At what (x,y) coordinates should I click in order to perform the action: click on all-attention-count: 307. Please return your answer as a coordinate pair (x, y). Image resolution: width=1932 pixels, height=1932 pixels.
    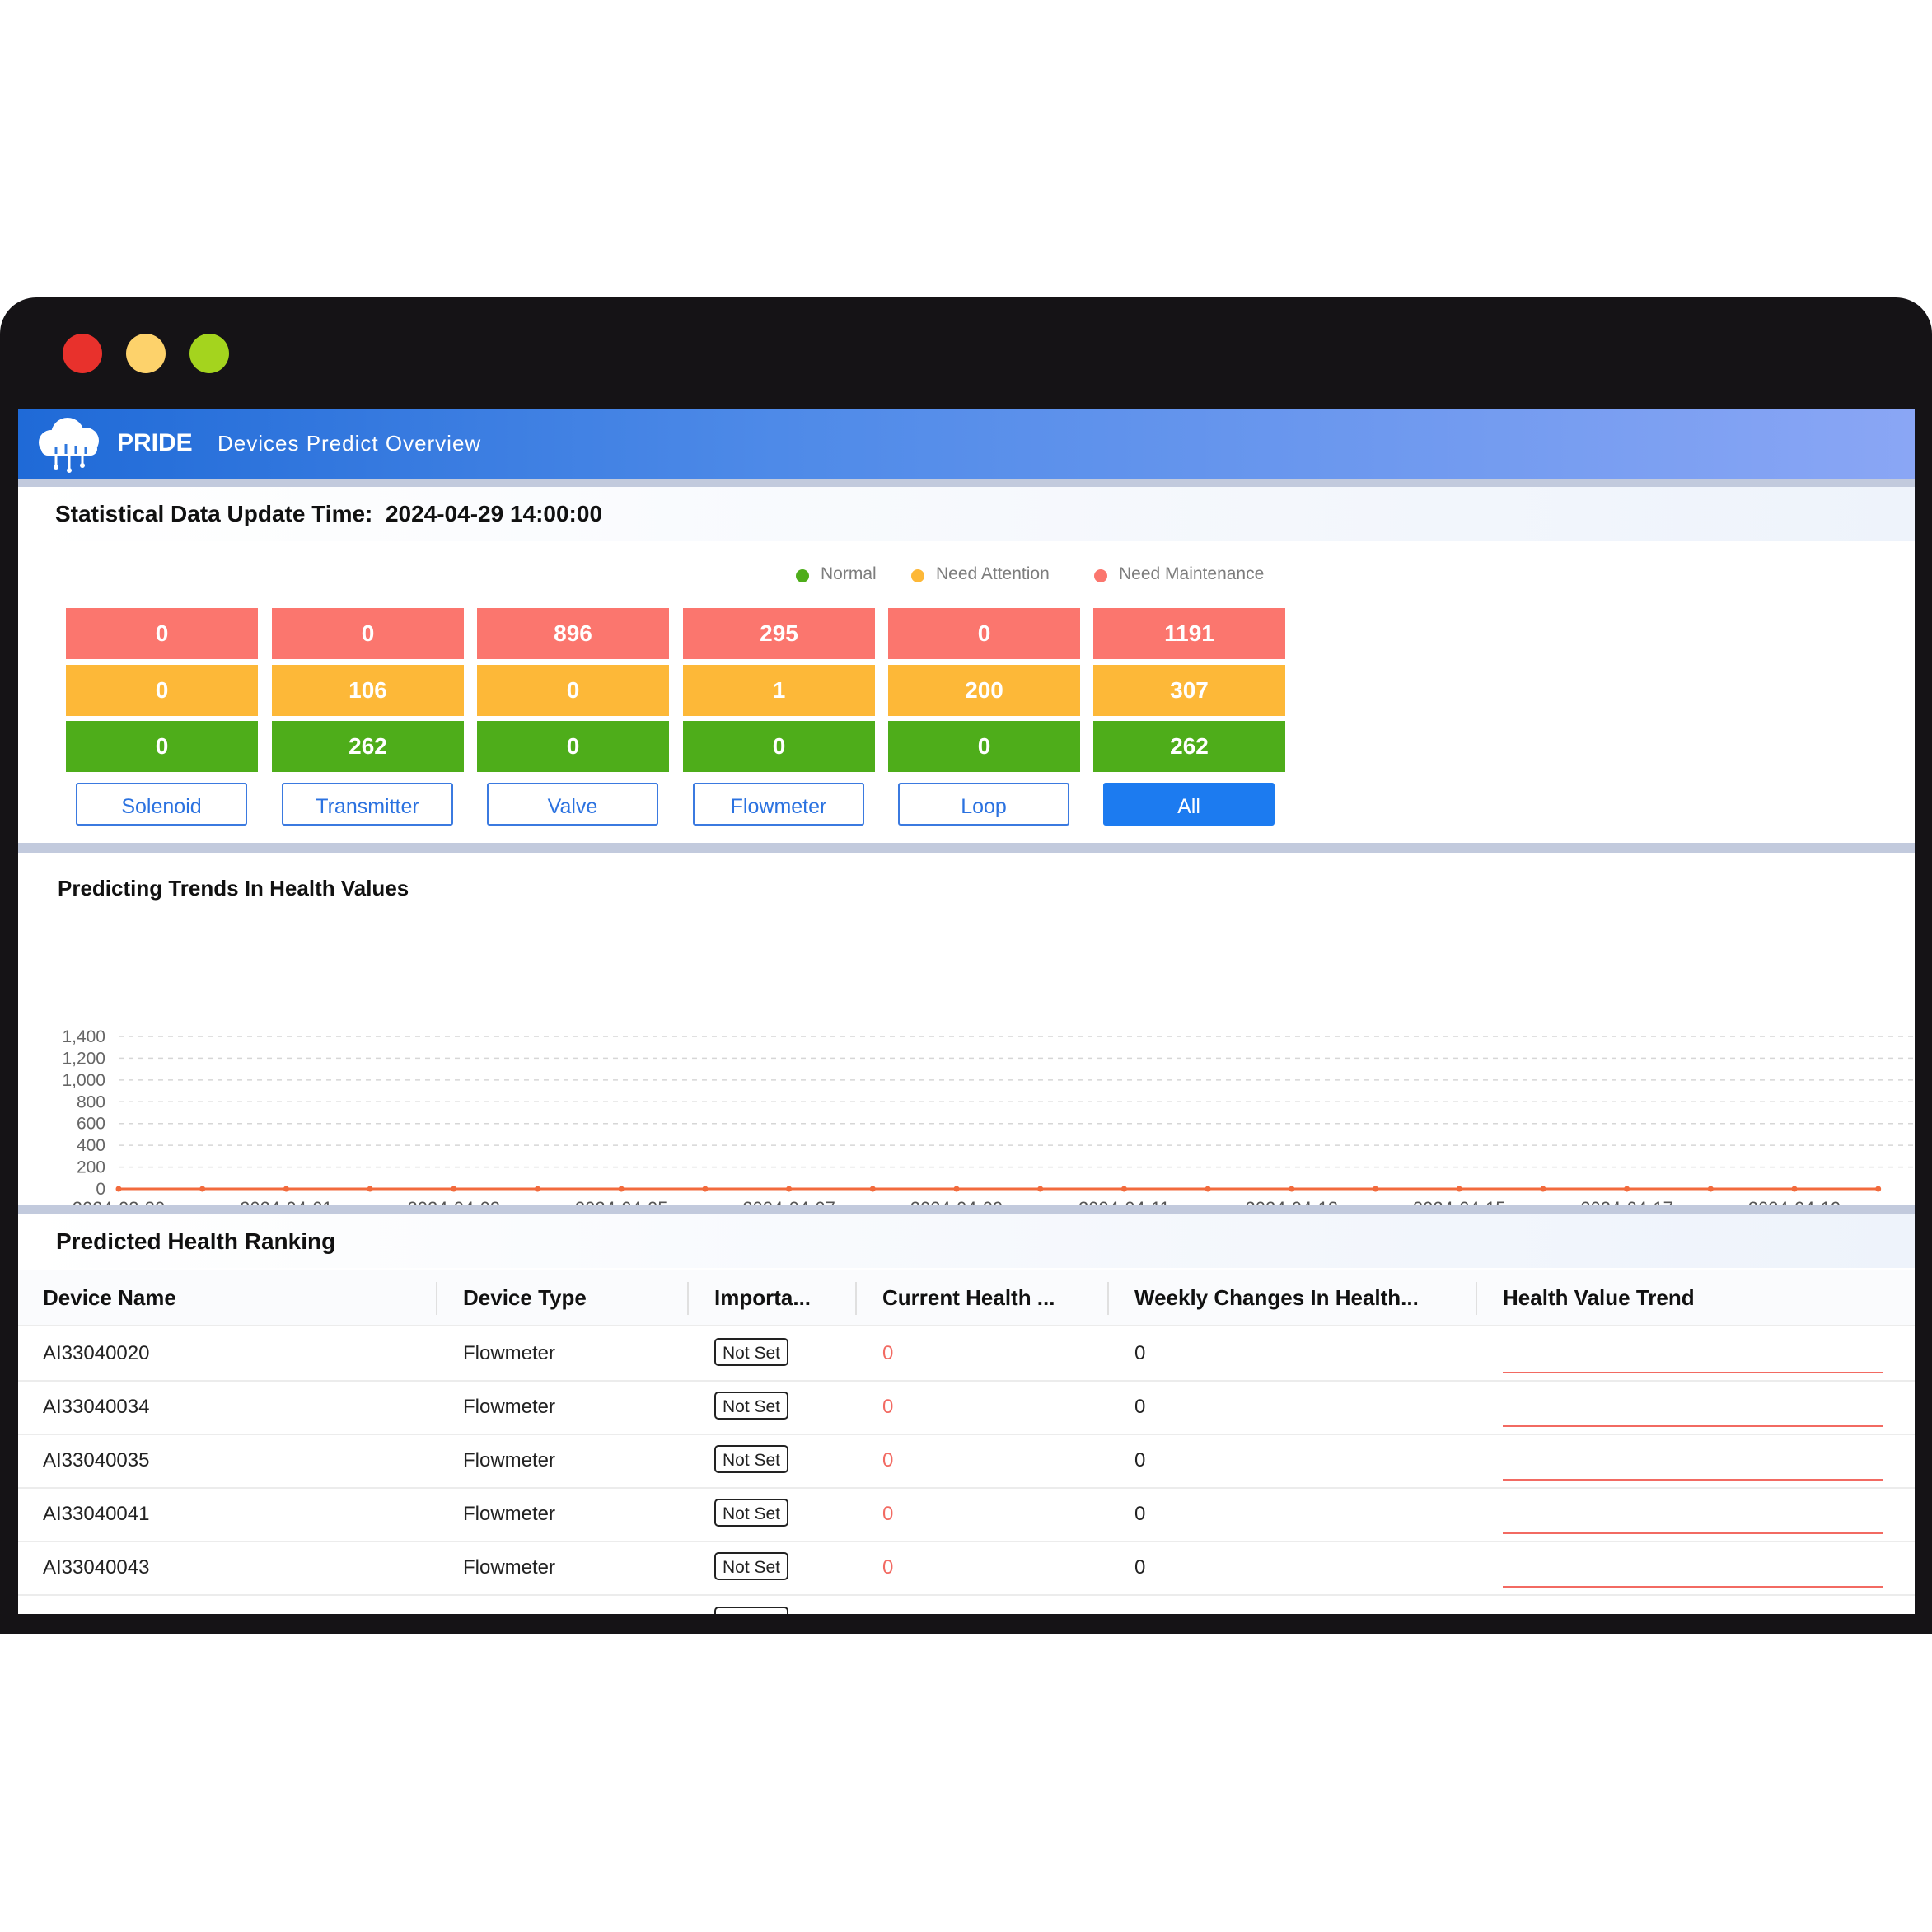
    Looking at the image, I should click on (1189, 690).